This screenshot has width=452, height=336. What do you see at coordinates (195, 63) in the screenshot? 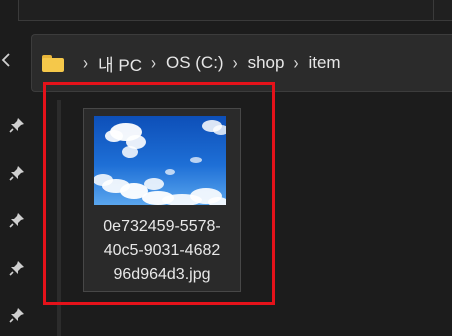
I see `breadcrumb-os-drive: OS (C:)` at bounding box center [195, 63].